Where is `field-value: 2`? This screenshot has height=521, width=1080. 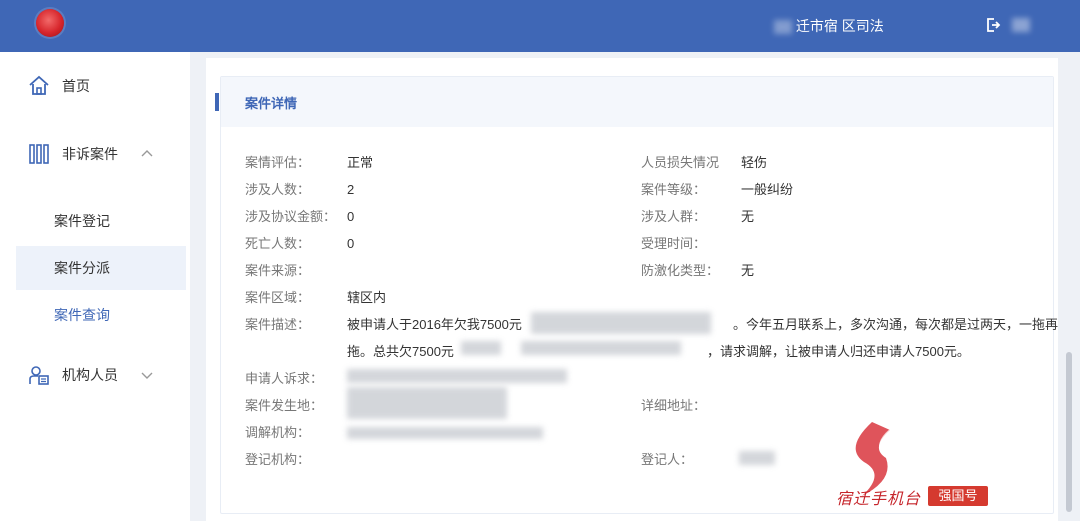 field-value: 2 is located at coordinates (351, 189).